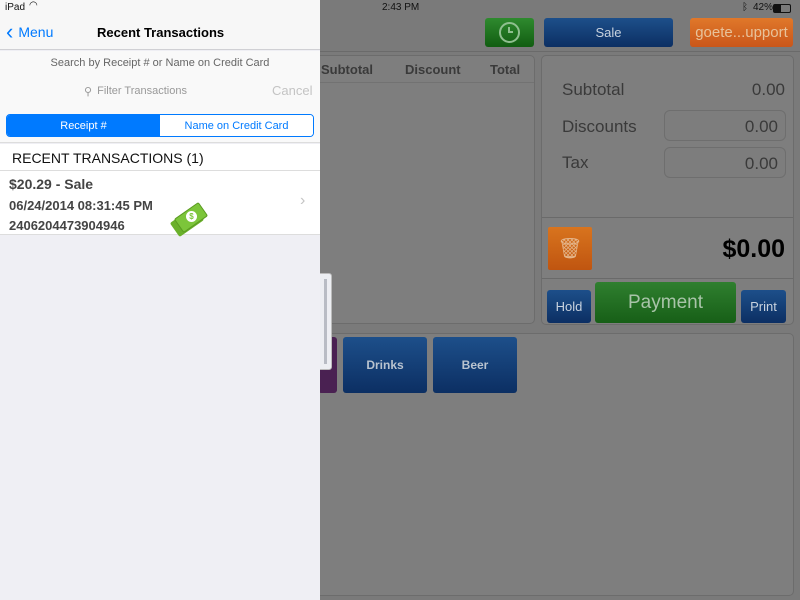  I want to click on subtotal-value: 0.00, so click(768, 89).